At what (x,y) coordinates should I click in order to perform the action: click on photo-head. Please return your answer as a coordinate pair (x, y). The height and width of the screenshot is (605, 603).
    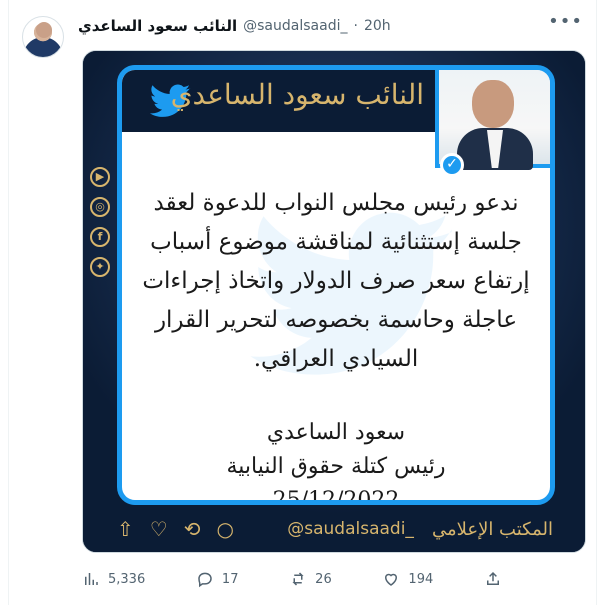
    Looking at the image, I should click on (493, 104).